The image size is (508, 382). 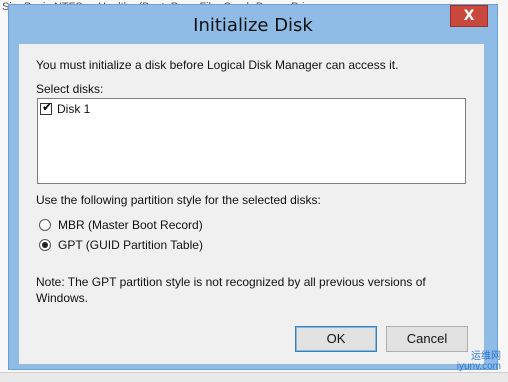 I want to click on disk-1-label: Disk 1, so click(x=74, y=109).